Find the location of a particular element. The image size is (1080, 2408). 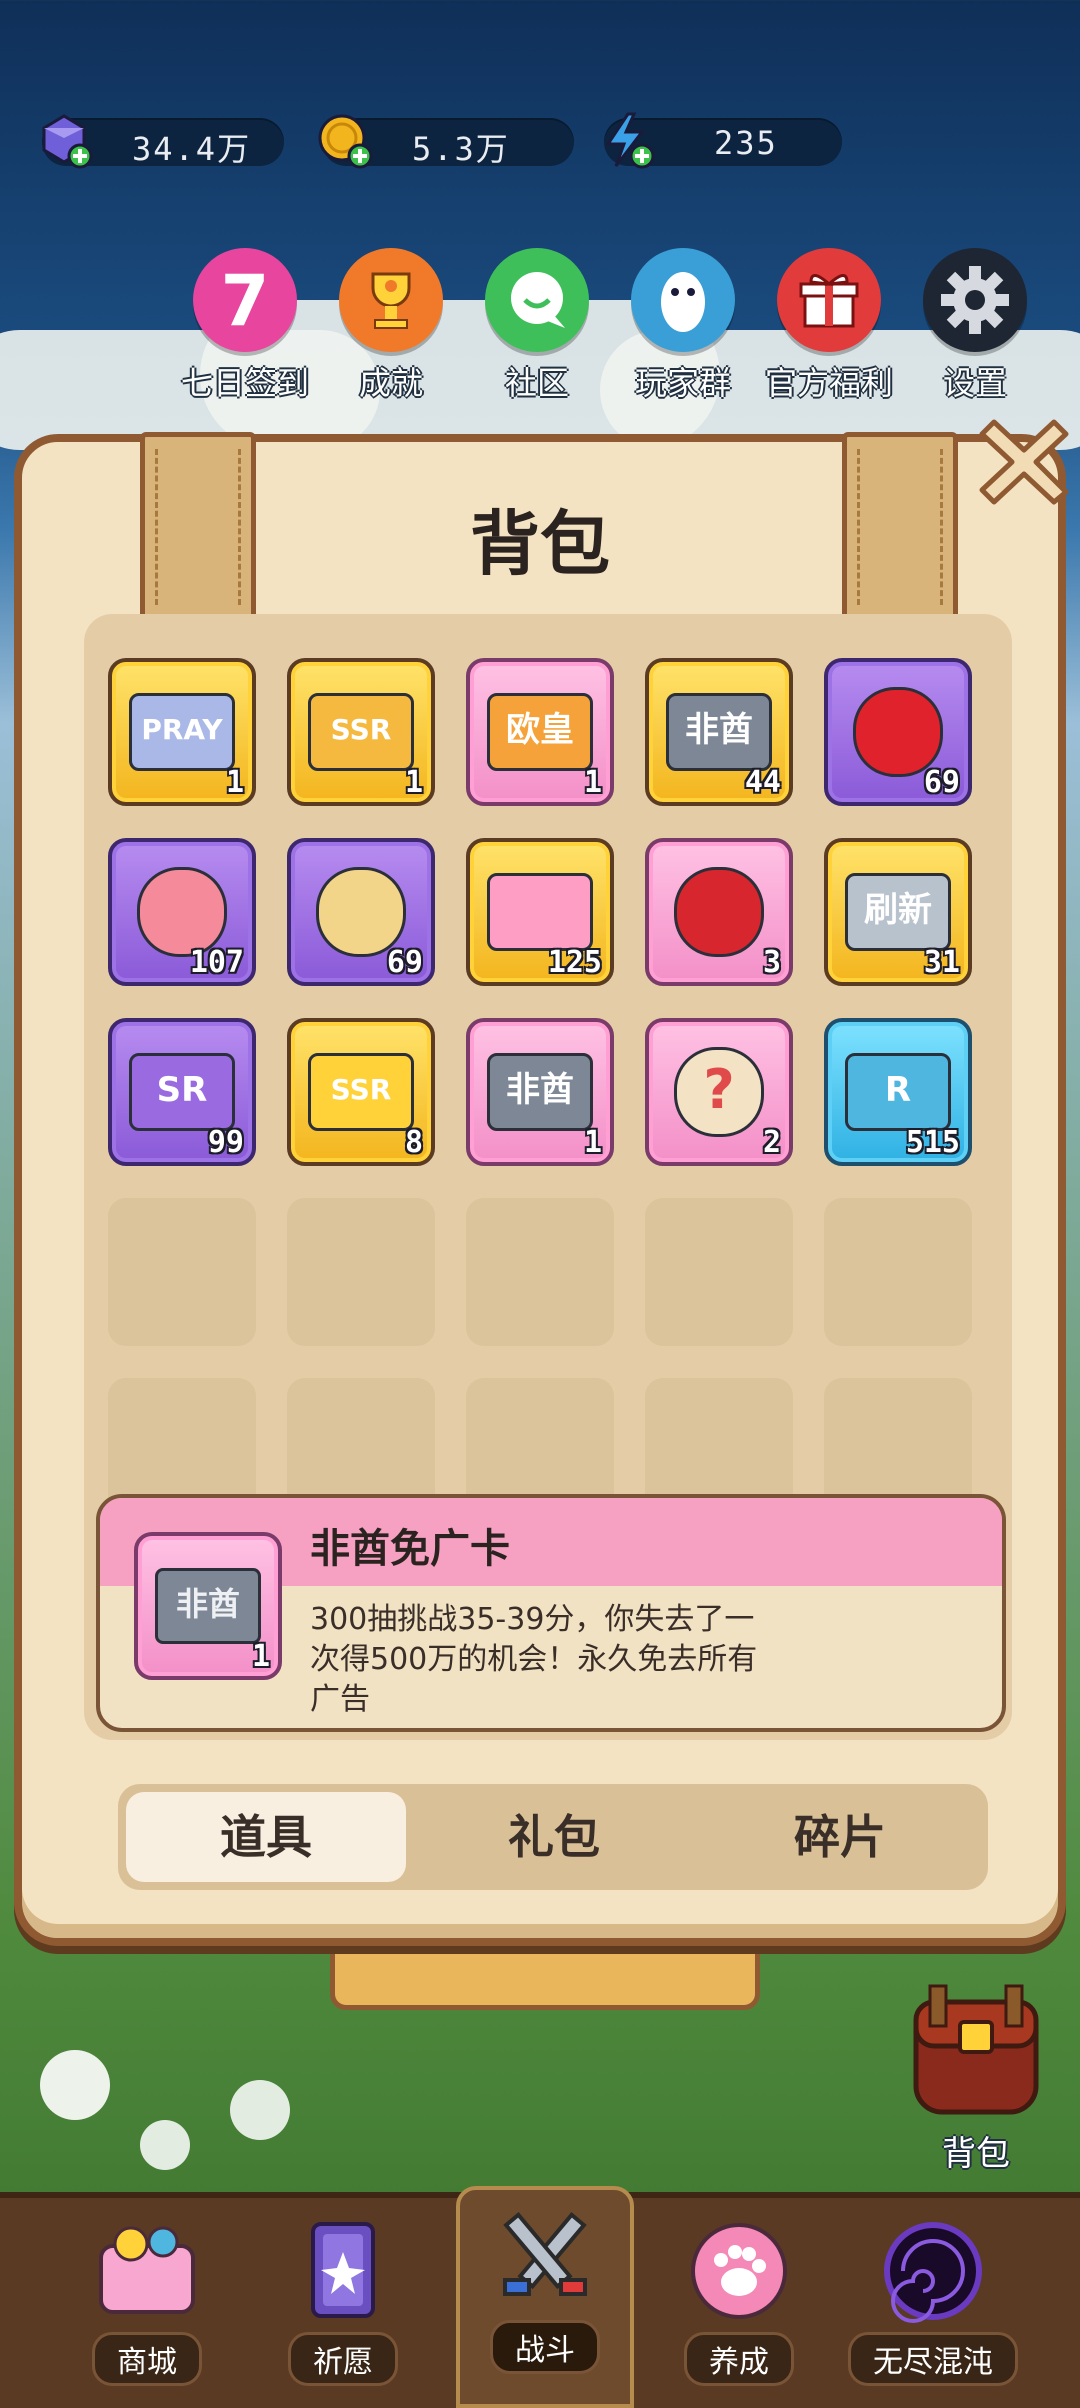

welfare-button: 官方福利 is located at coordinates (829, 326).